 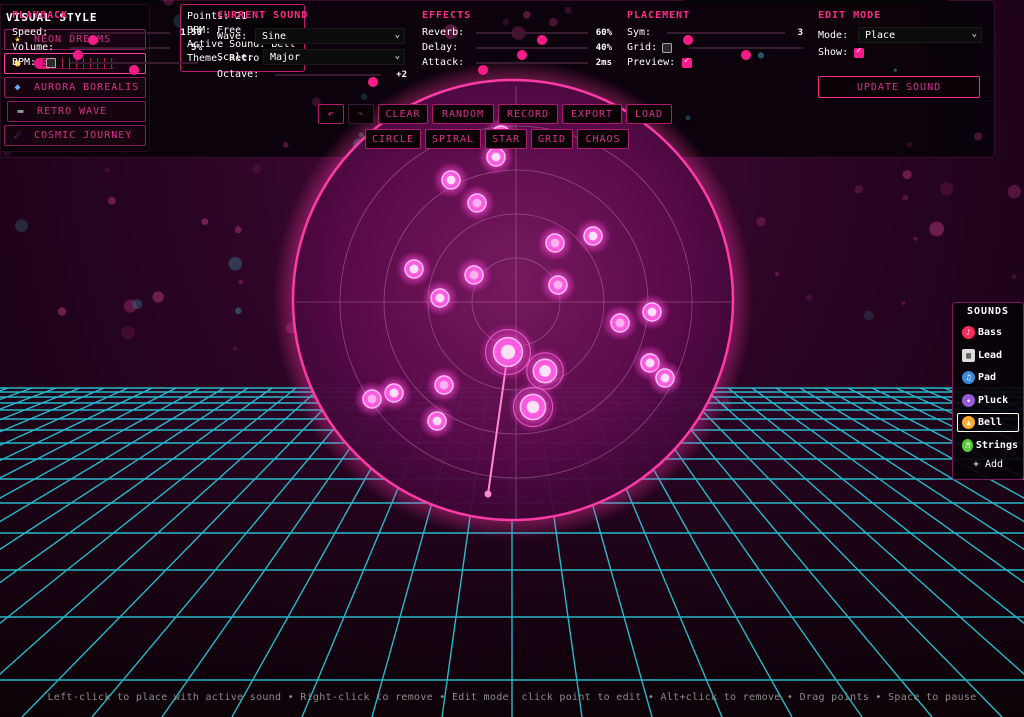 What do you see at coordinates (859, 52) in the screenshot?
I see `show-checkbox` at bounding box center [859, 52].